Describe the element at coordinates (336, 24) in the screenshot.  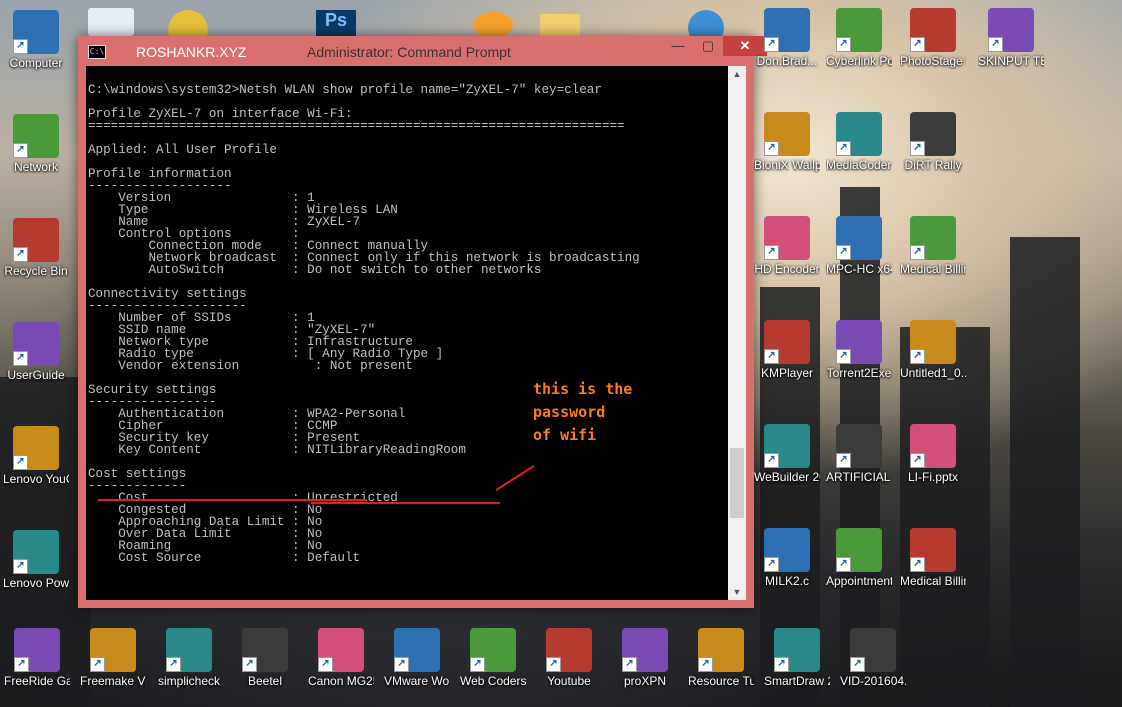
I see `photoshop-icon-partial: Ps` at that location.